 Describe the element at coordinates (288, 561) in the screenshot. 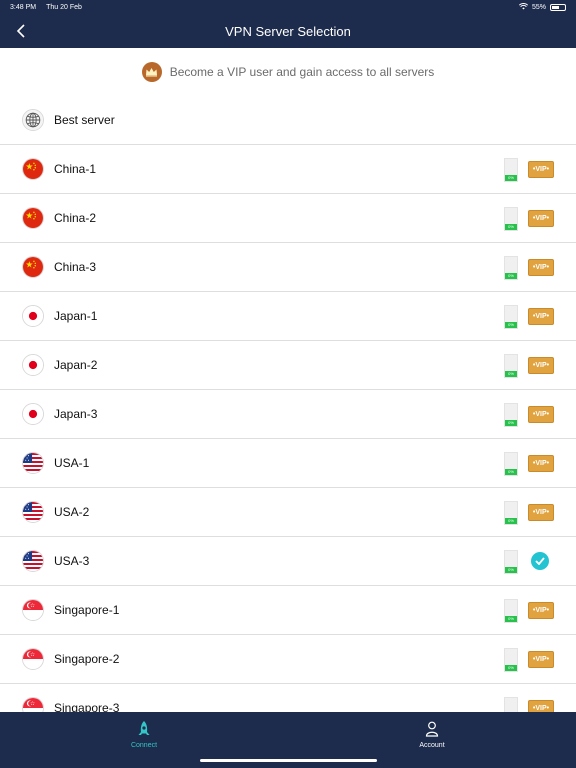

I see `server-row: USA-3 0%` at that location.